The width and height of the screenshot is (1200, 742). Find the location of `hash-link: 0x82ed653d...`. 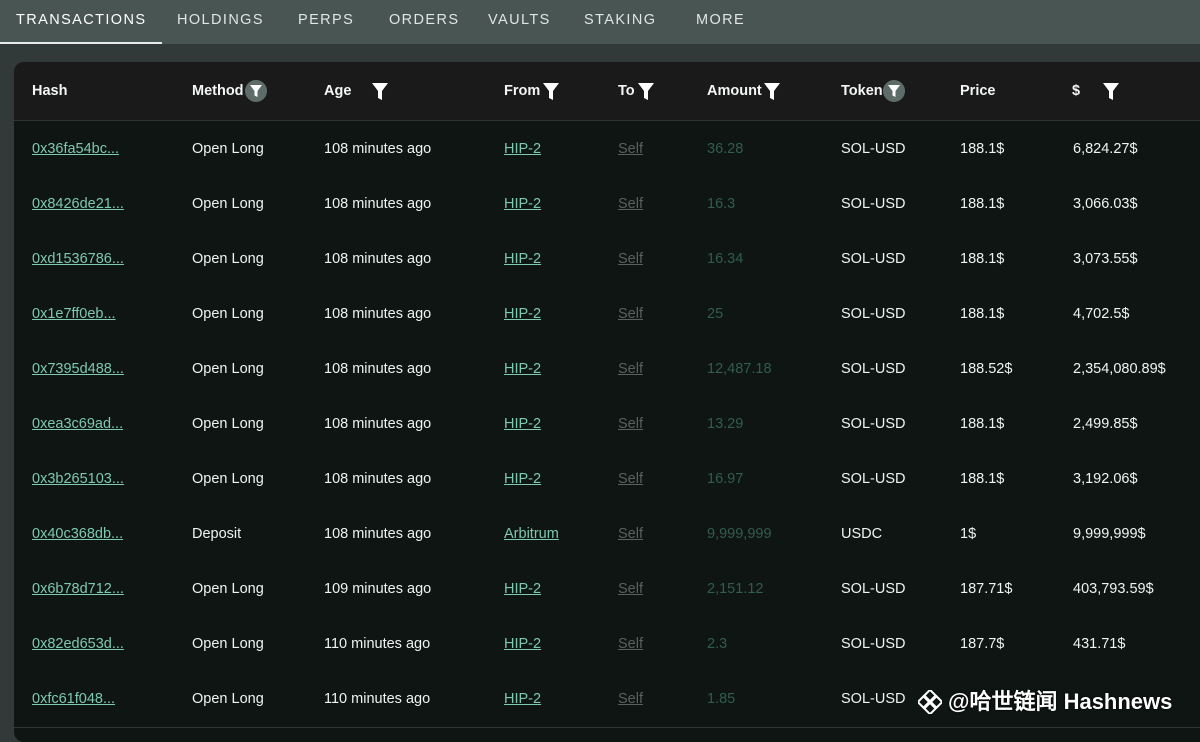

hash-link: 0x82ed653d... is located at coordinates (78, 644).